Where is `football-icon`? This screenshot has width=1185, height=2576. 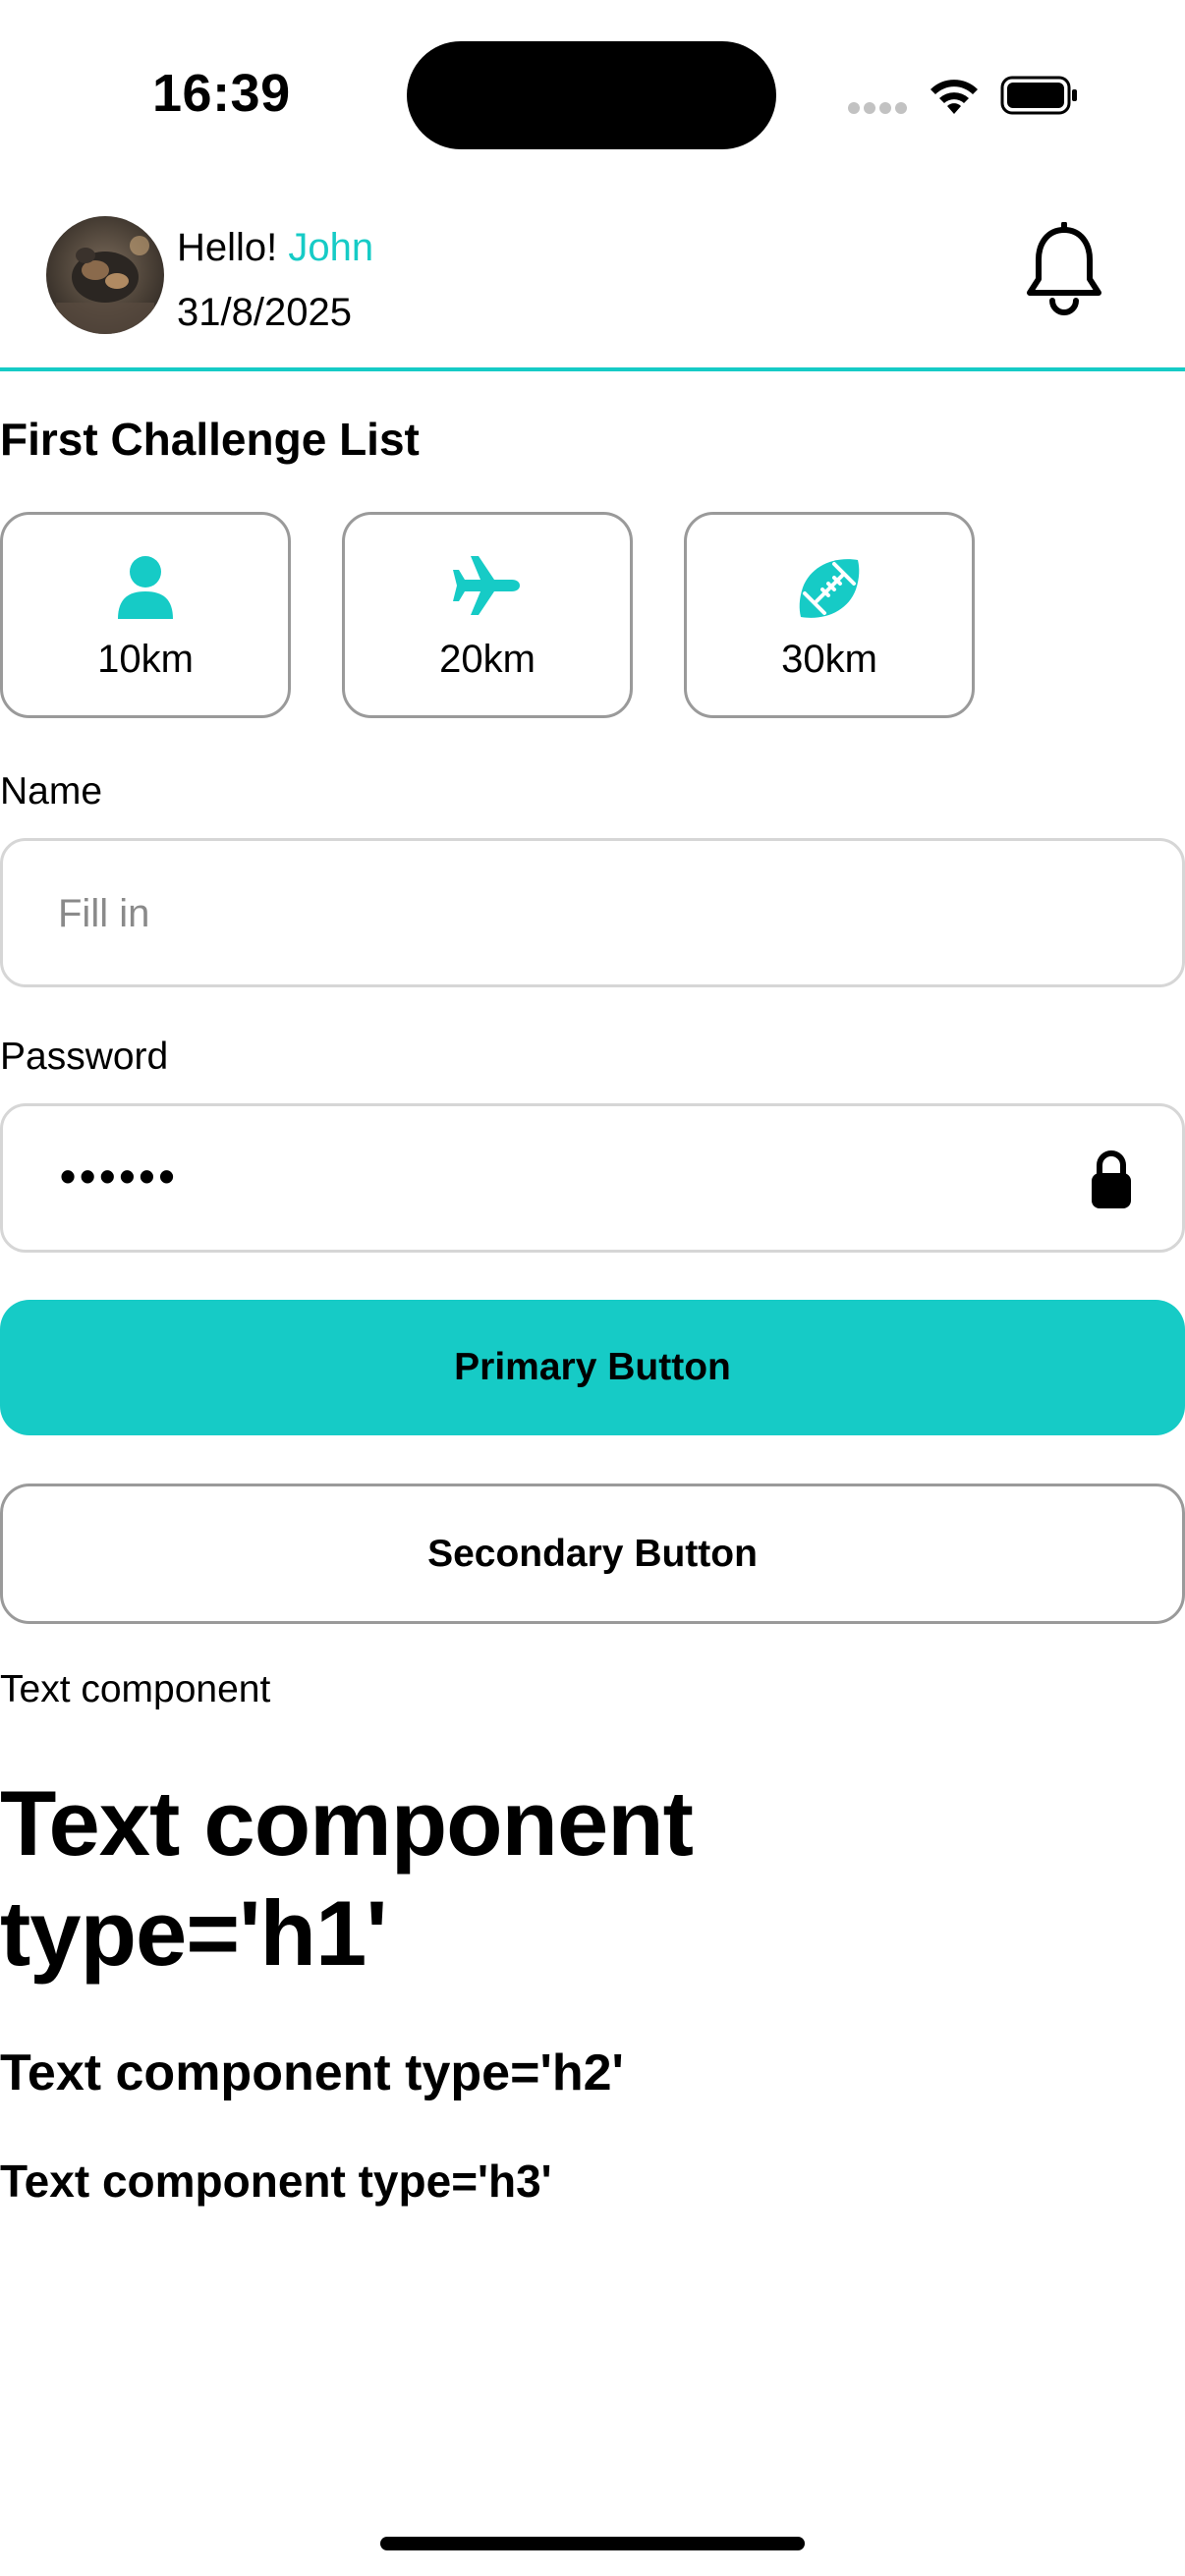 football-icon is located at coordinates (830, 588).